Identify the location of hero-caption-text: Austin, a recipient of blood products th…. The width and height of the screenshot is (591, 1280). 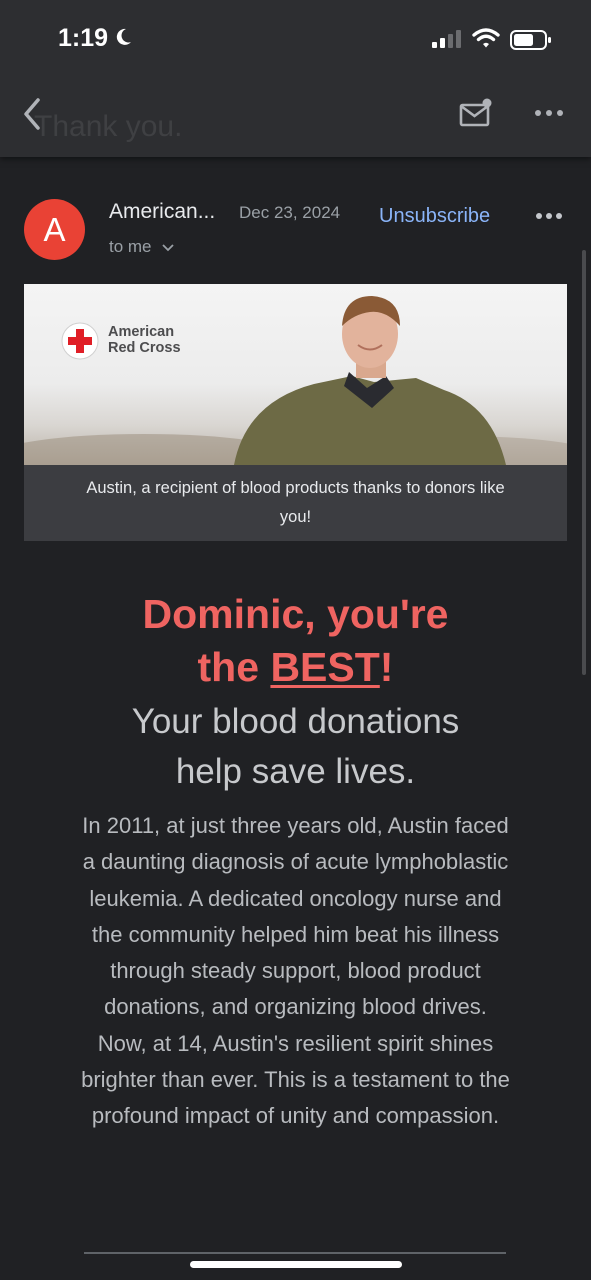
(295, 502).